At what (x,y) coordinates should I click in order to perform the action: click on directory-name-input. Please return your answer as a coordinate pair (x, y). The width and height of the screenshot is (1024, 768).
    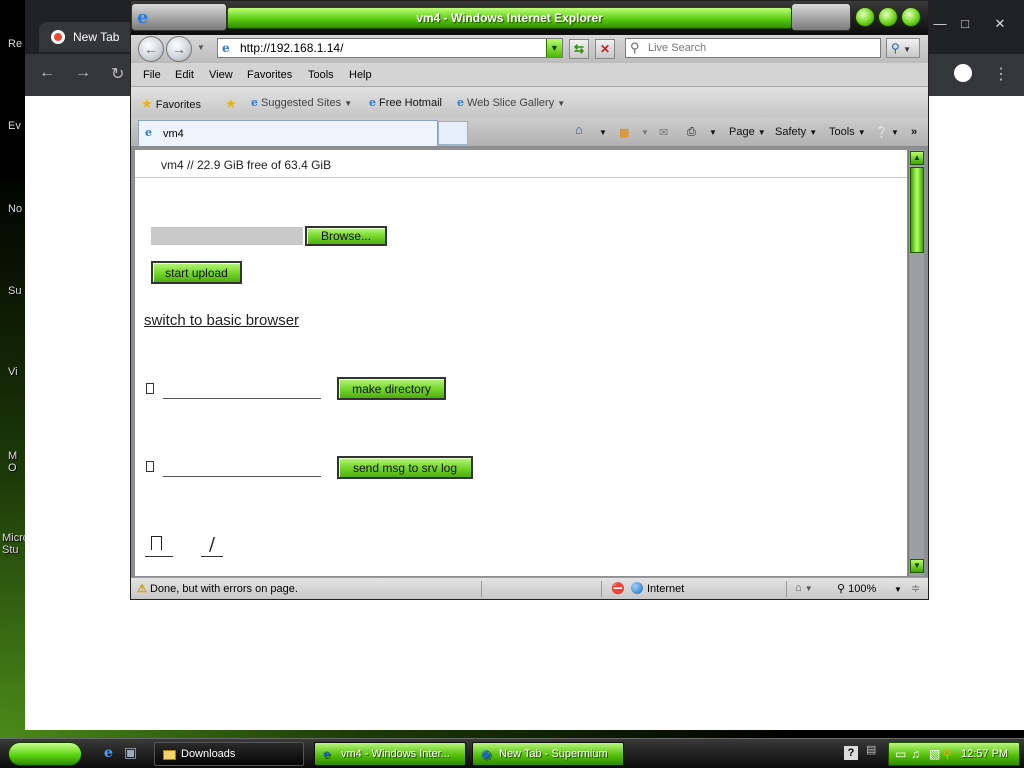
    Looking at the image, I should click on (242, 391).